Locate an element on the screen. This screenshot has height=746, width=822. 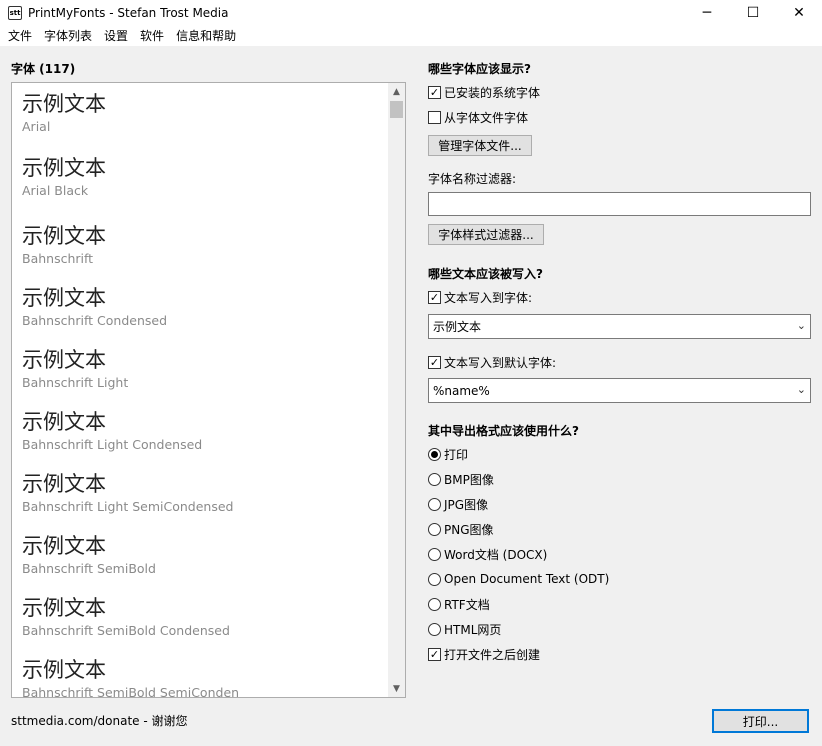
open-after-checkbox: ✓ 打开文件之后创建 is located at coordinates (484, 654).